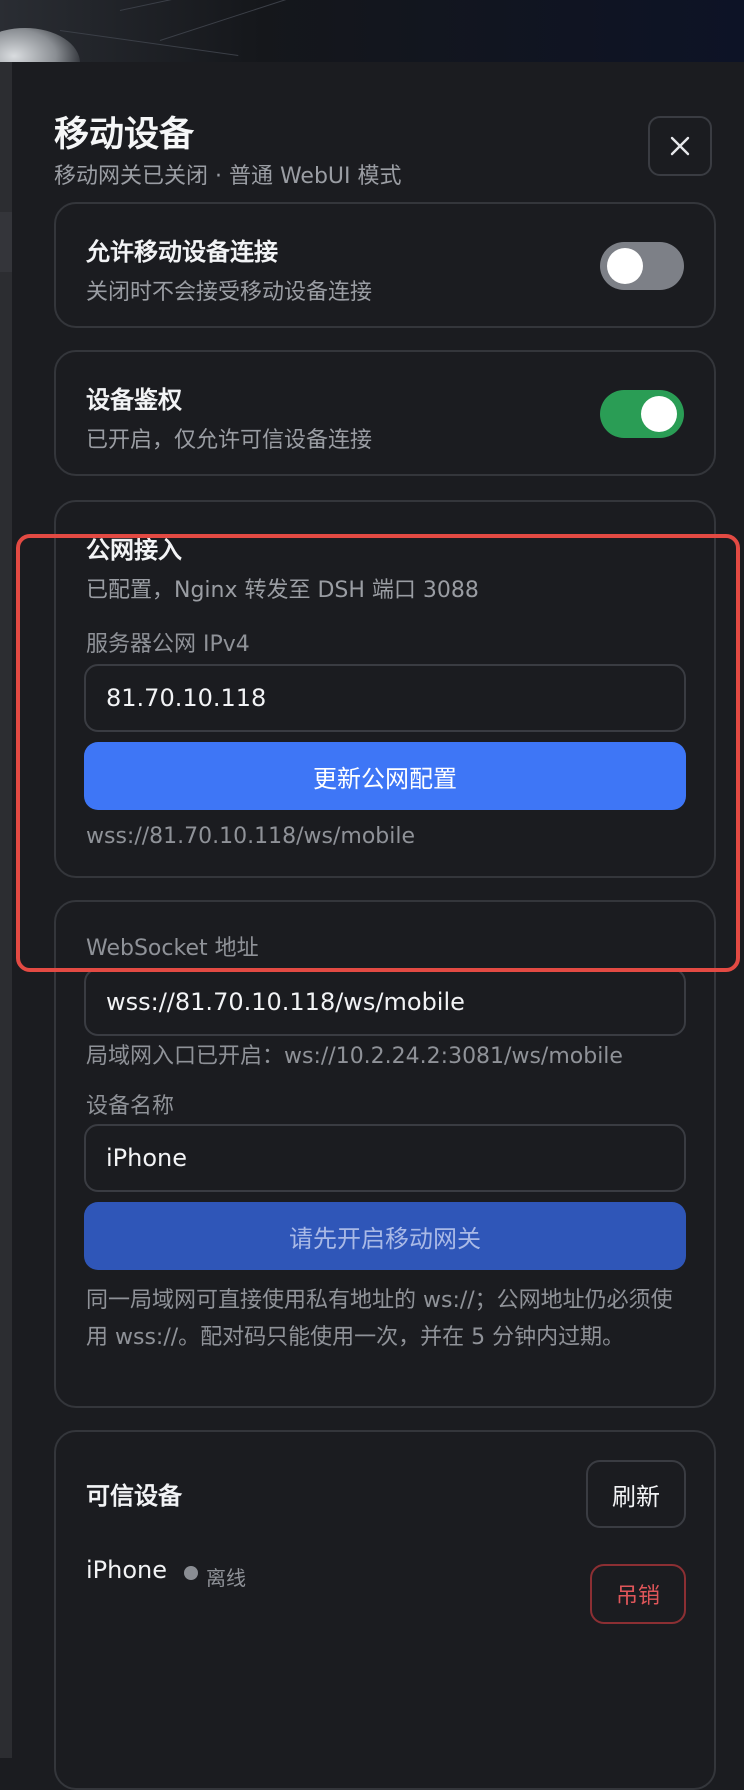 This screenshot has width=744, height=1790. I want to click on device-auth-card: 设备鉴权 已开启，仅允许可信设备连接, so click(385, 413).